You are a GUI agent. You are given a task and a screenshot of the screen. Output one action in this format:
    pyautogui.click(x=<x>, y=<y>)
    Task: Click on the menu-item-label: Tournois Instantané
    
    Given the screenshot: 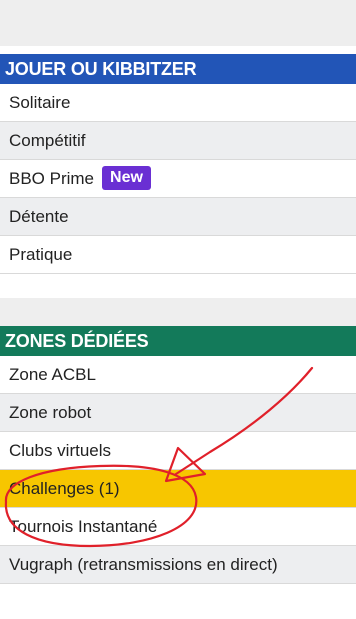 What is the action you would take?
    pyautogui.click(x=83, y=526)
    